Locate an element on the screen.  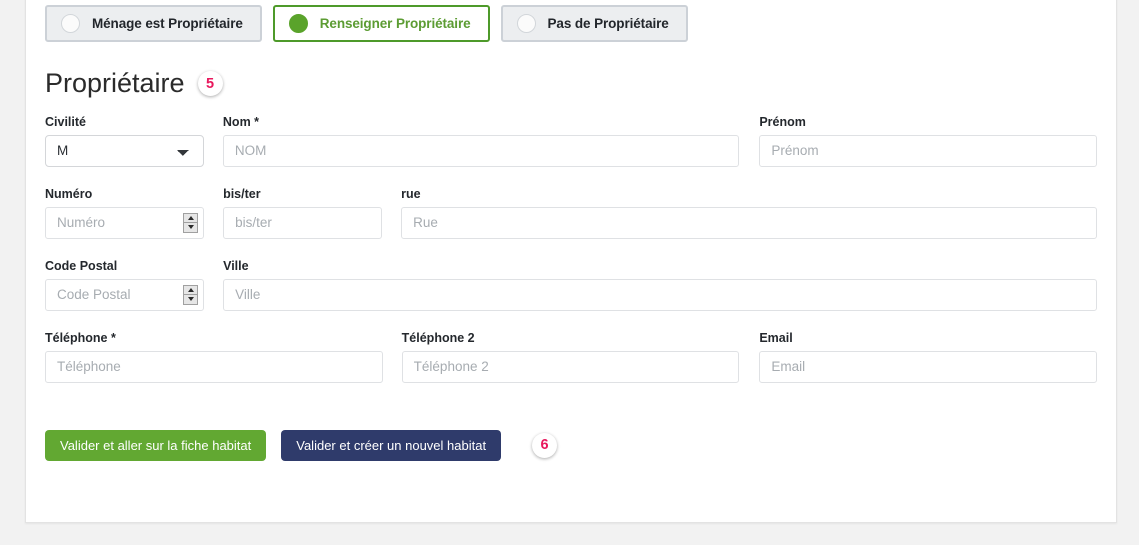
form-row-address-line: Numéro bis/ter rue is located at coordinates (571, 213).